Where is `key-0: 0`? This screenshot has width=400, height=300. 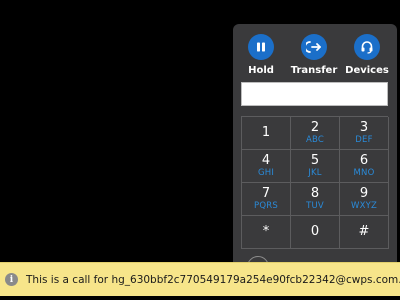 key-0: 0 is located at coordinates (315, 232).